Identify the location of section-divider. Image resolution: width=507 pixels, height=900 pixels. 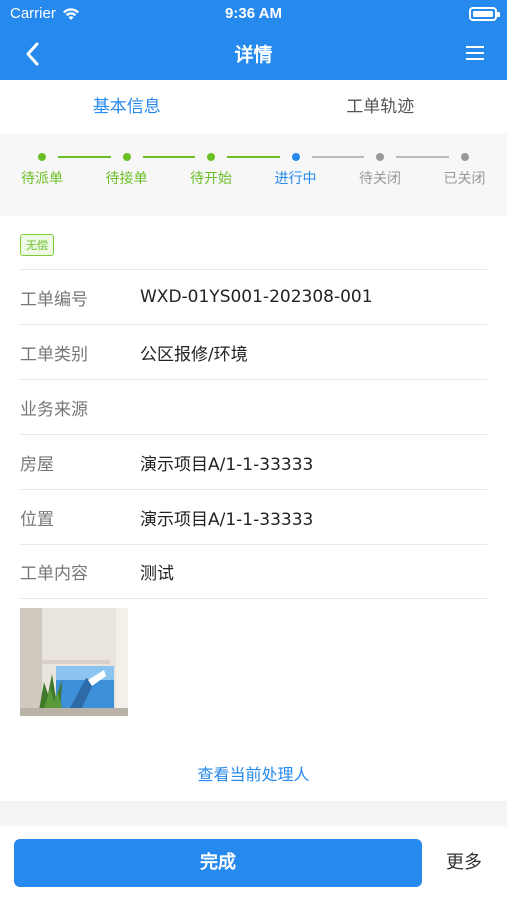
(253, 813).